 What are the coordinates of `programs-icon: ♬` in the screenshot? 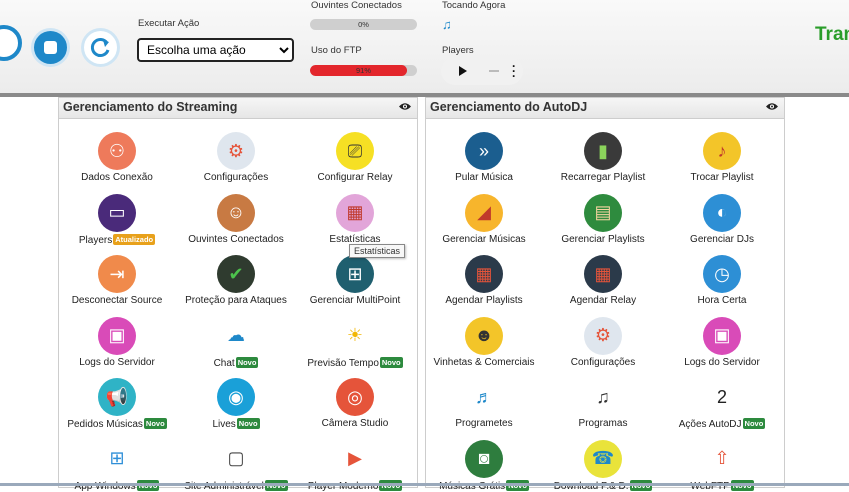 It's located at (484, 397).